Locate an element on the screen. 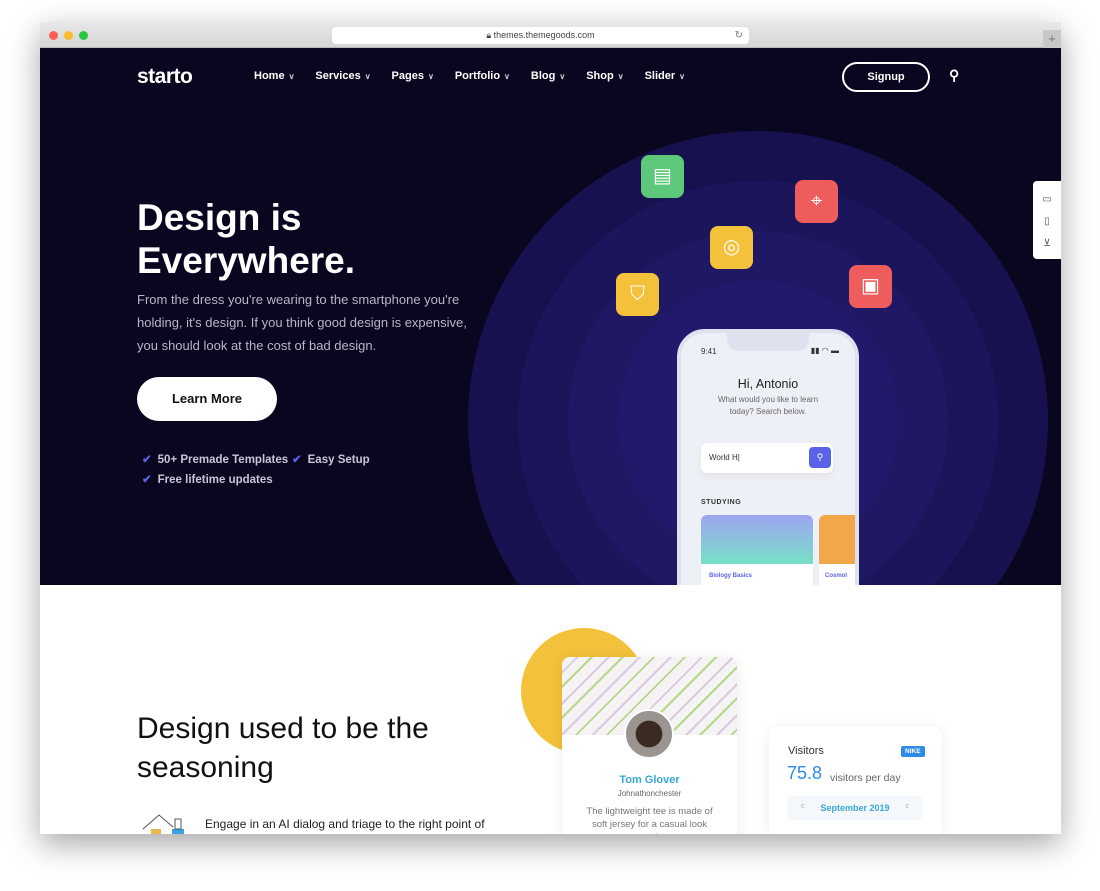 The width and height of the screenshot is (1100, 891). reload-icon: ↻ is located at coordinates (739, 35).